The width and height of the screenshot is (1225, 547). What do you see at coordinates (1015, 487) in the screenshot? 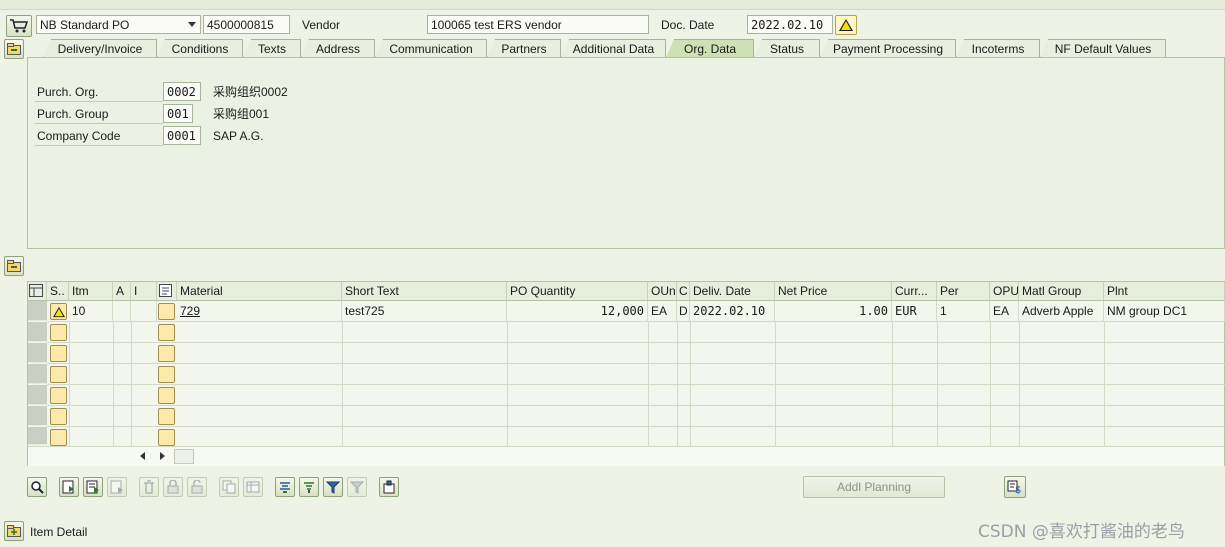
I see `currency-conversion-icon: $` at bounding box center [1015, 487].